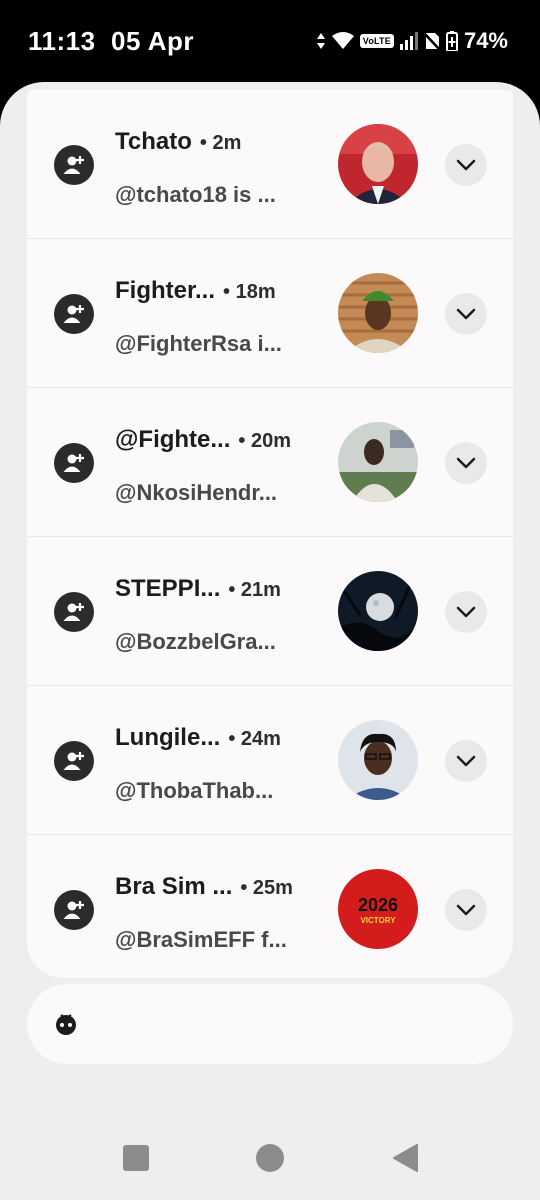 This screenshot has height=1200, width=540. What do you see at coordinates (270, 41) in the screenshot?
I see `status-bar: 11:13 05 Apr VoLTE 74%` at bounding box center [270, 41].